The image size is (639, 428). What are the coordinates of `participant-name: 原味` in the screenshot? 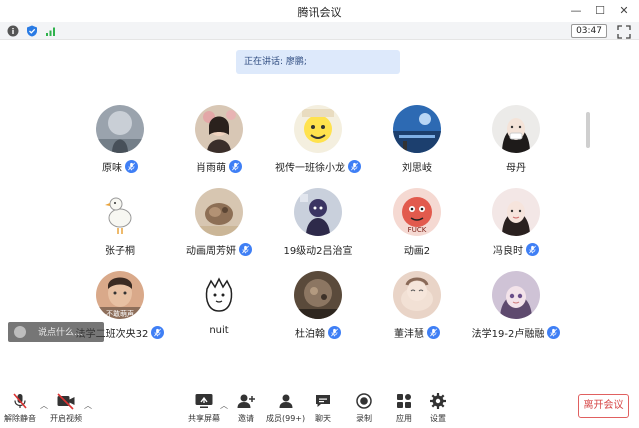 It's located at (112, 168).